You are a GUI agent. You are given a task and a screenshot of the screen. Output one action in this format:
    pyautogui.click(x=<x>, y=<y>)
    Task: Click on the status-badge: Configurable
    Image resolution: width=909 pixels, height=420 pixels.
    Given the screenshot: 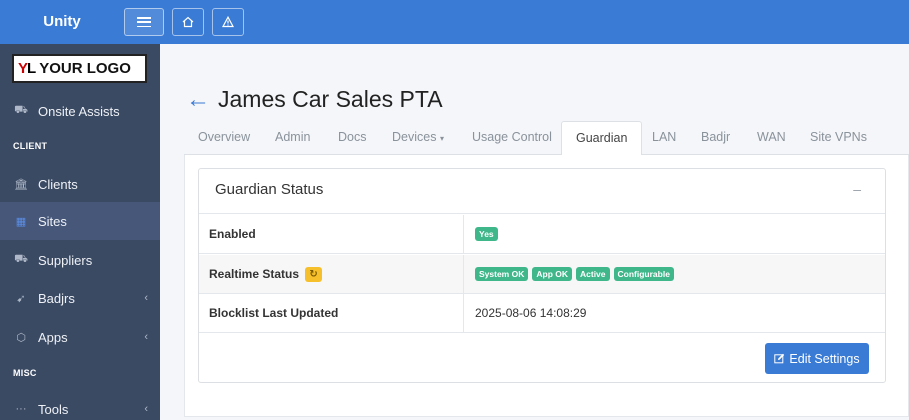 What is the action you would take?
    pyautogui.click(x=643, y=274)
    